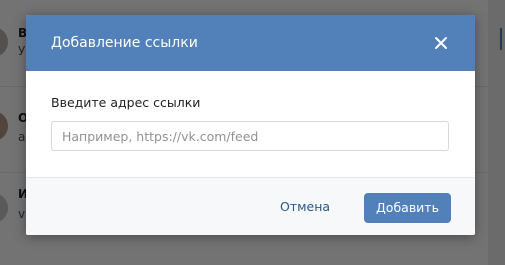 This screenshot has height=265, width=505. I want to click on dialog-title: Добавление ссылки, so click(124, 43).